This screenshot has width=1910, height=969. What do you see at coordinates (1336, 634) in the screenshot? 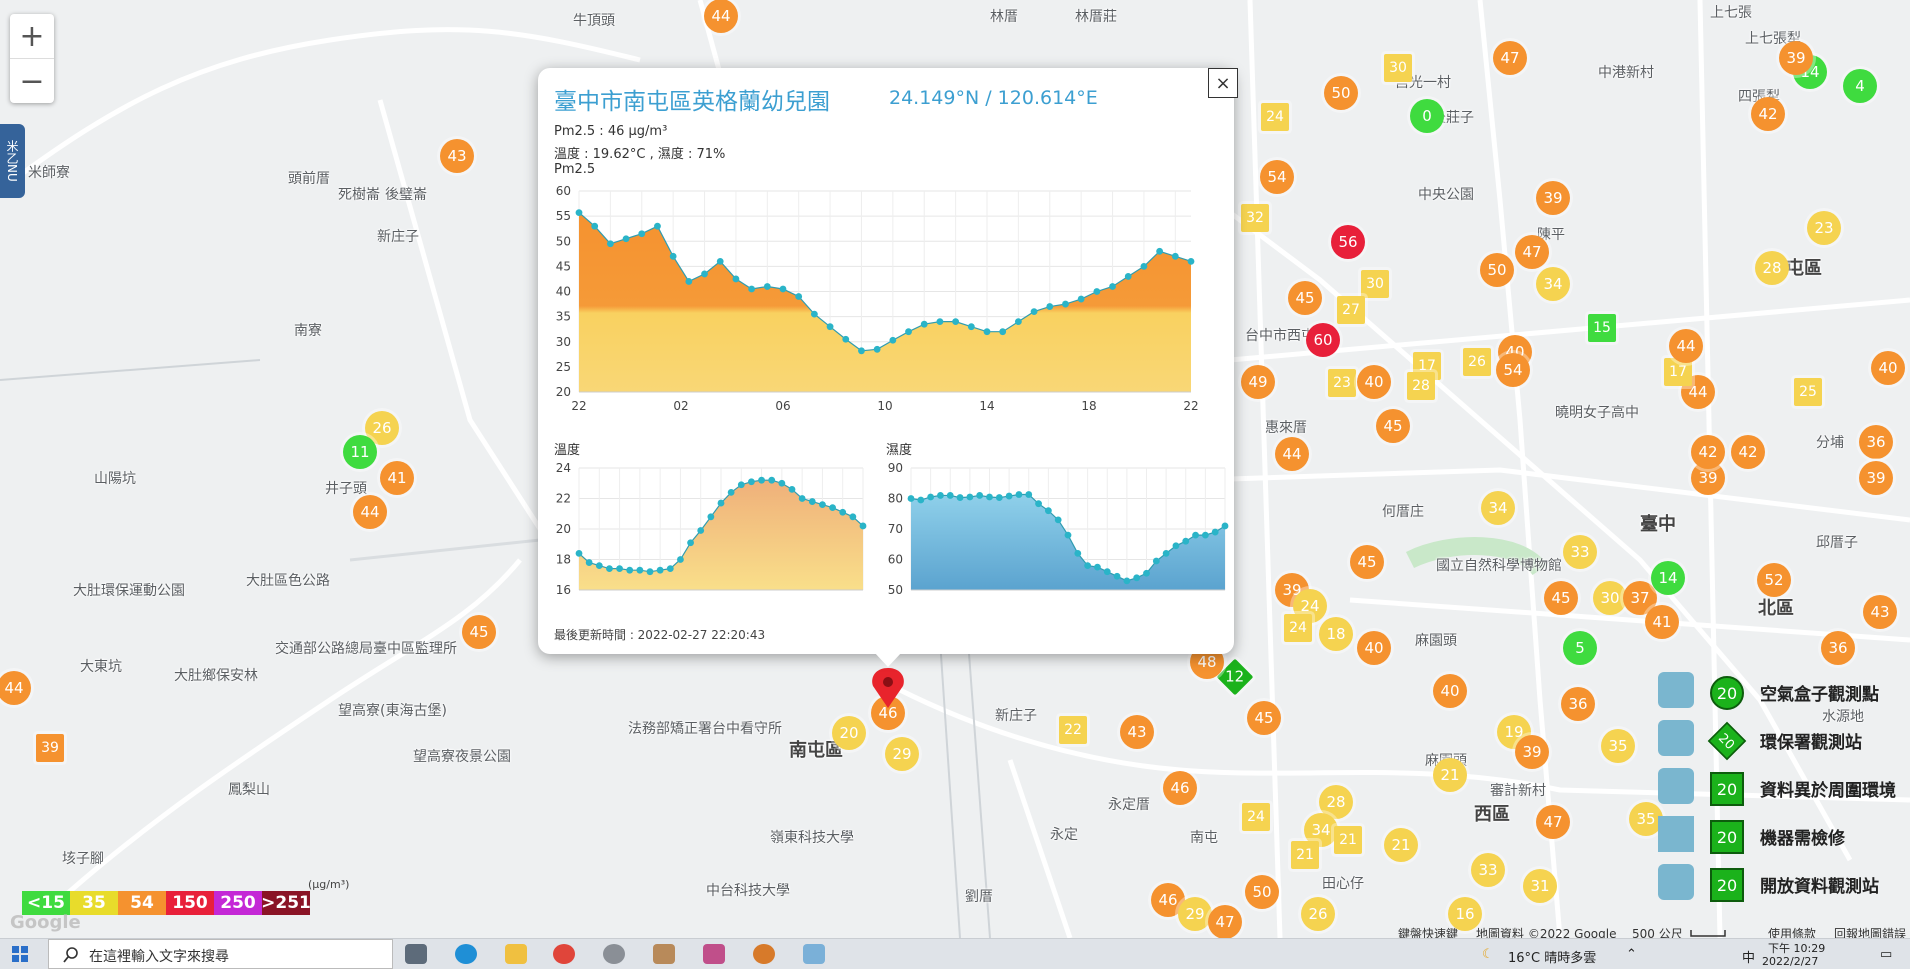
I see `sensor-marker: 18` at bounding box center [1336, 634].